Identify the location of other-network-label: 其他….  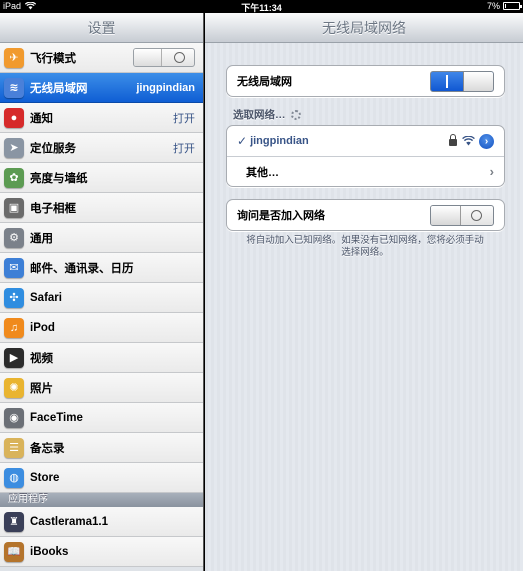
(262, 172).